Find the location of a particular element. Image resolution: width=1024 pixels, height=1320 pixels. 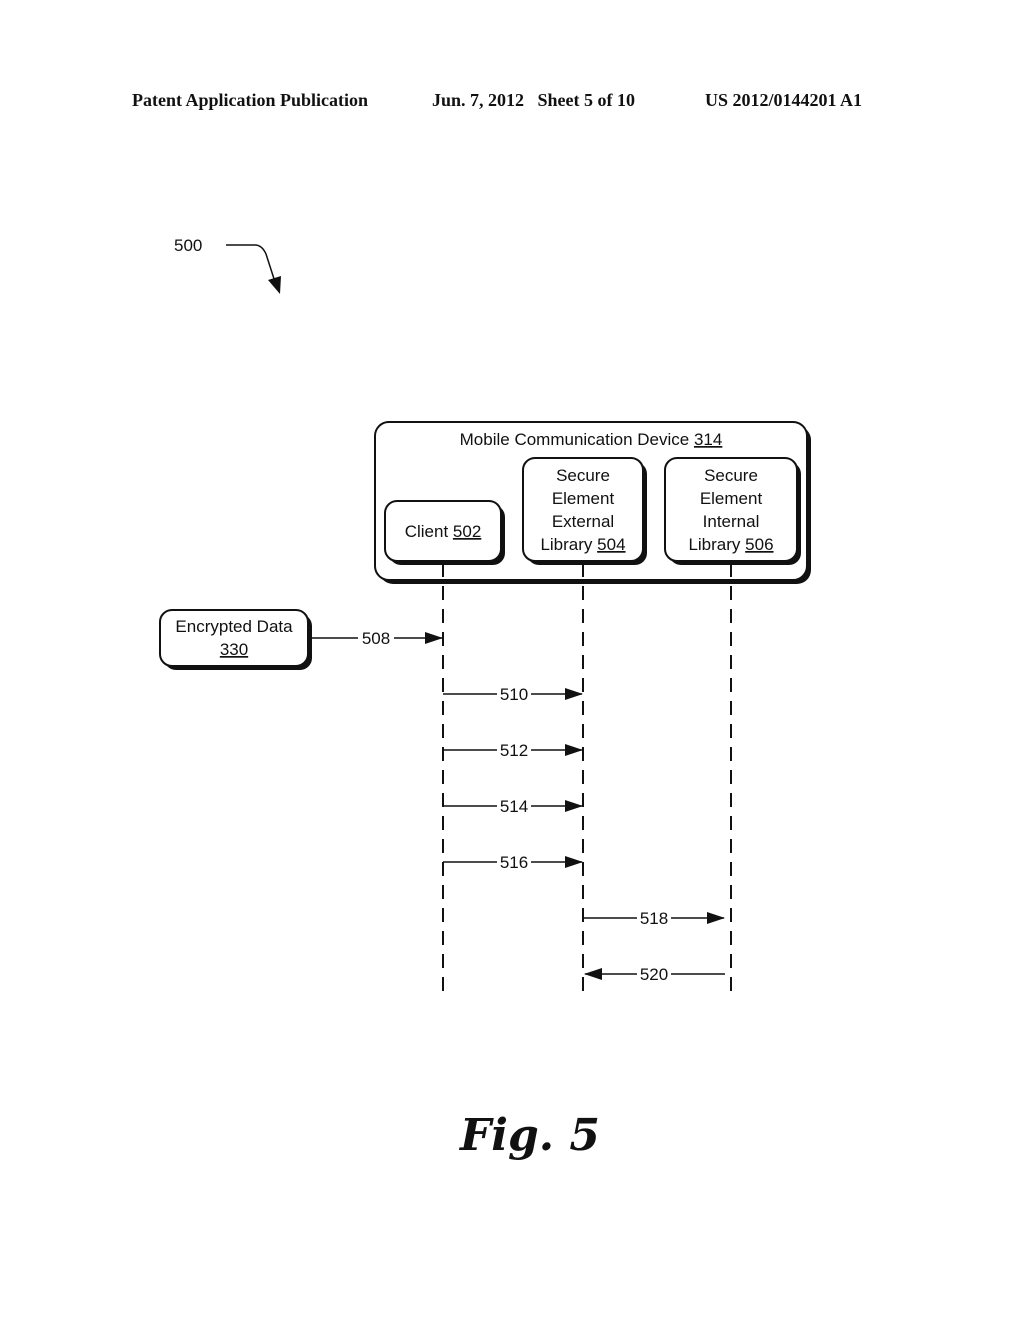

message-510: 510 is located at coordinates (513, 694).